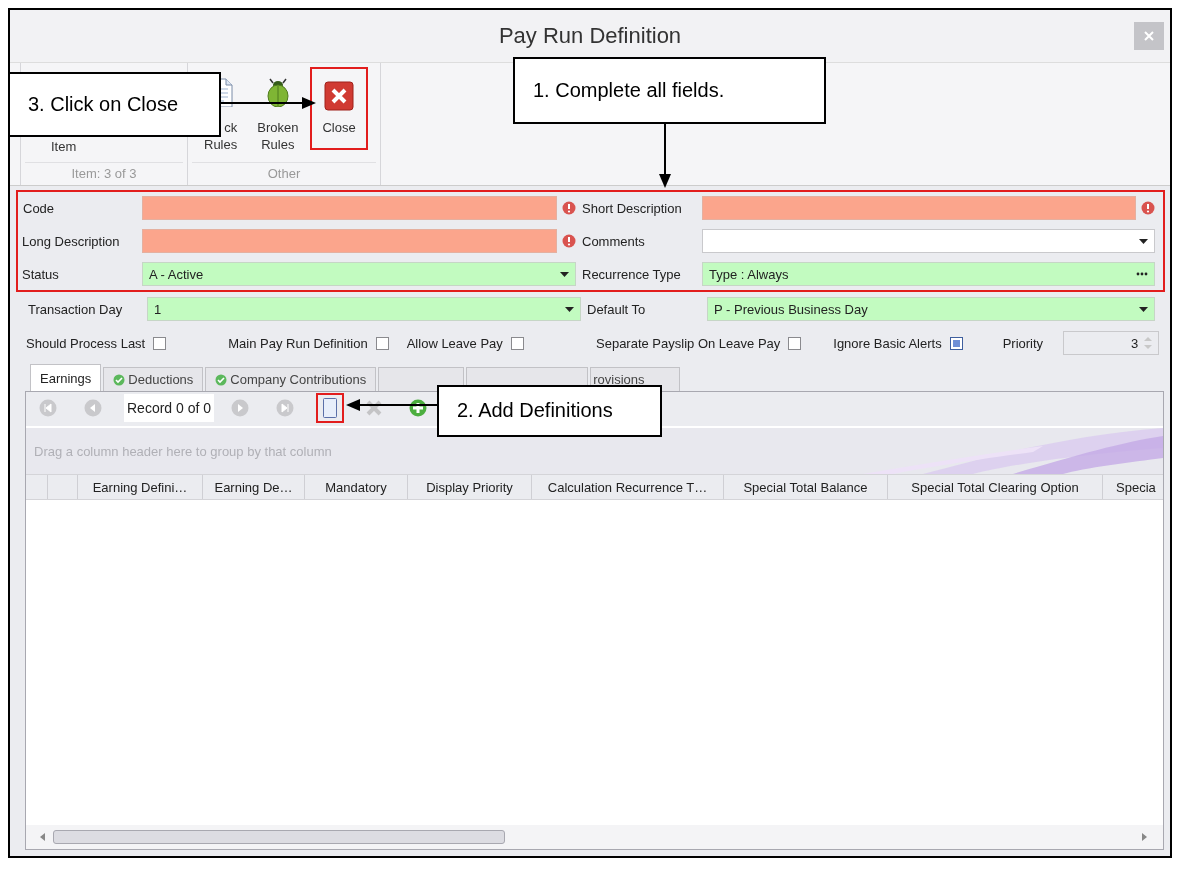 The width and height of the screenshot is (1183, 870). I want to click on field-label: Recurrence Type, so click(632, 274).